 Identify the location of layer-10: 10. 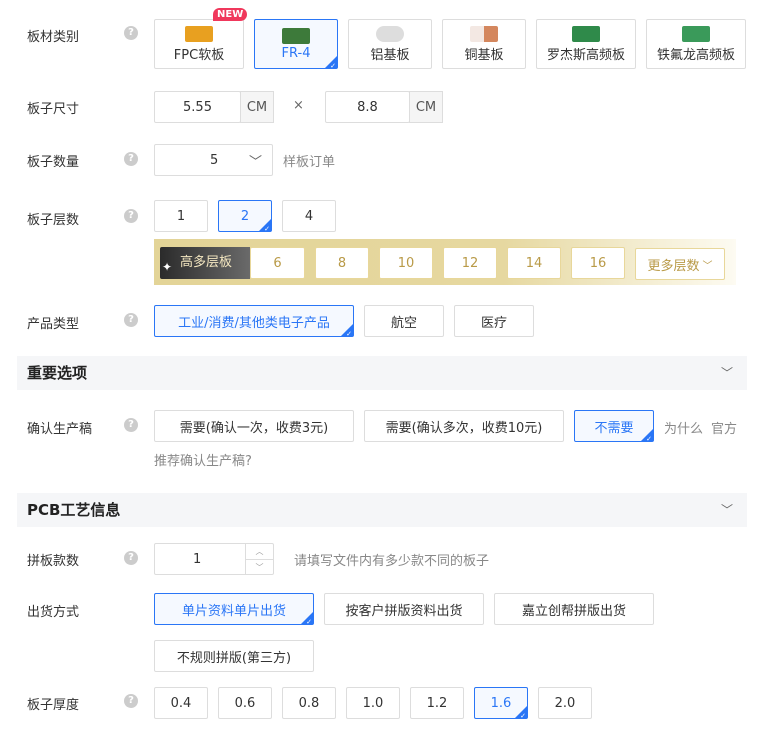
(406, 263).